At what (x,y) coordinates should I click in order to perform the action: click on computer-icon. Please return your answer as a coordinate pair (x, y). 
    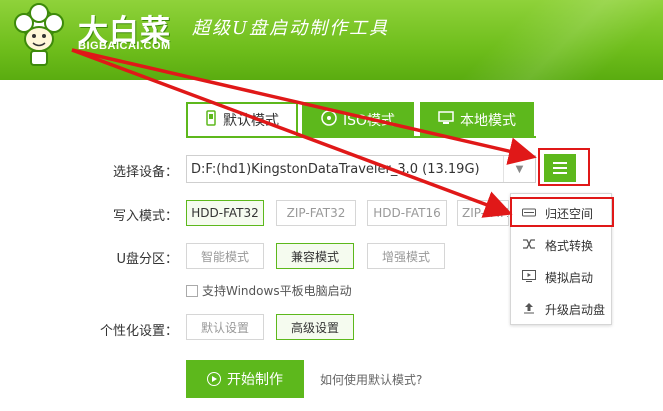
    Looking at the image, I should click on (446, 120).